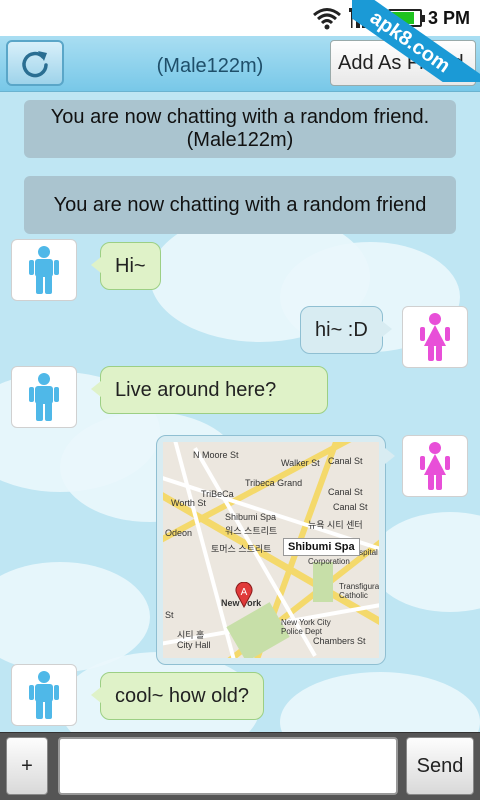 This screenshot has height=800, width=480. I want to click on message-text: Hi~, so click(130, 266).